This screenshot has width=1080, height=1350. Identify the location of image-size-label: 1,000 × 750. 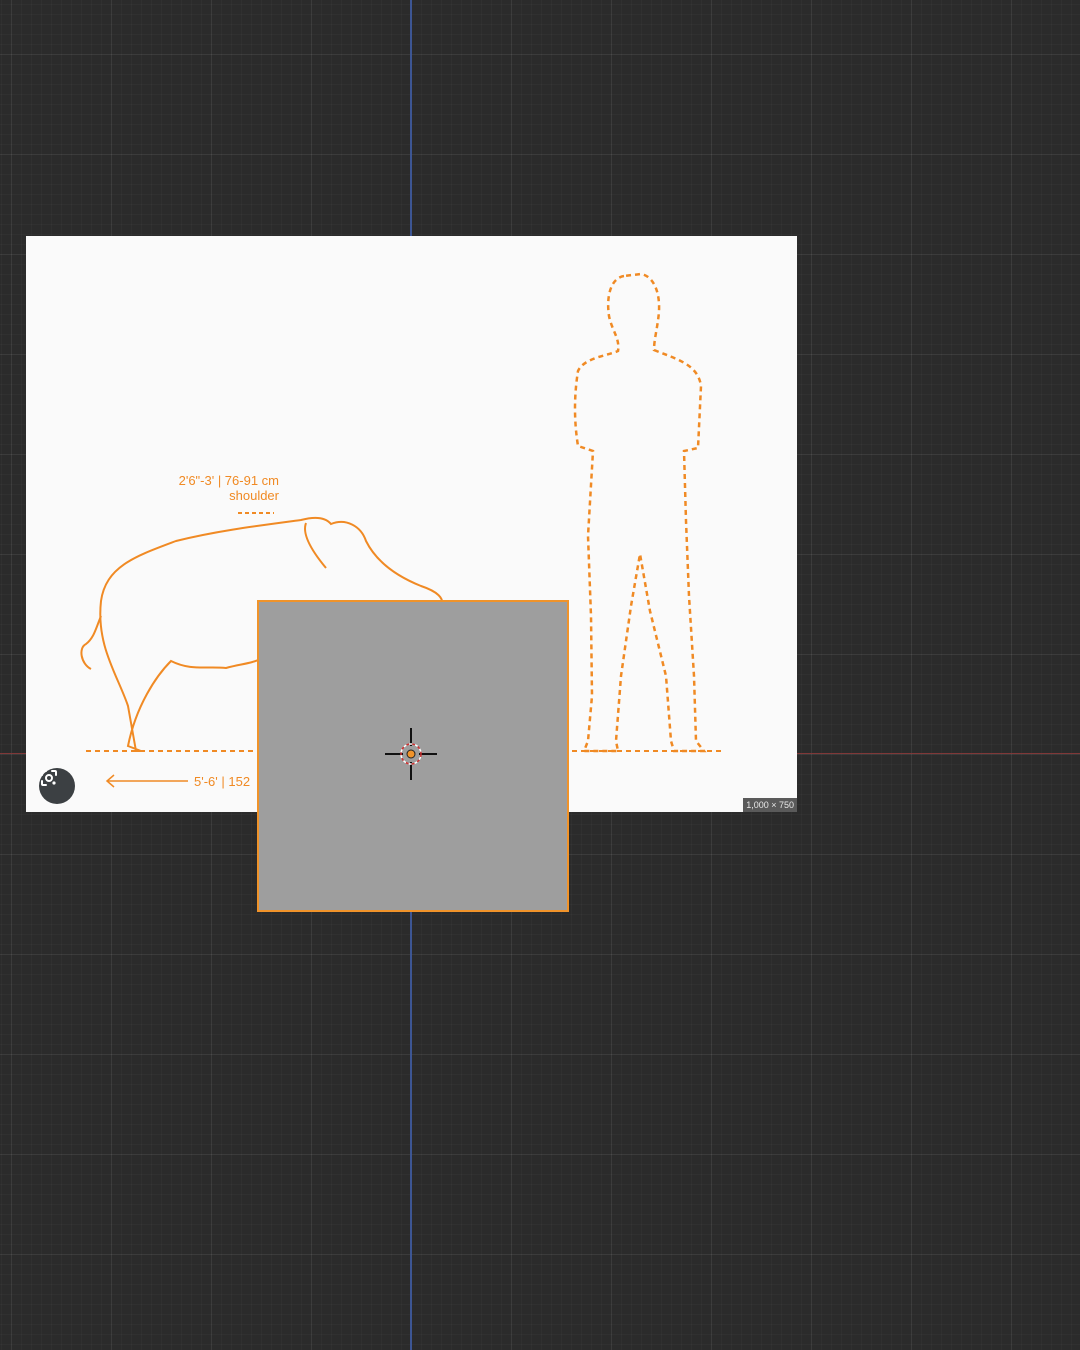
(770, 805).